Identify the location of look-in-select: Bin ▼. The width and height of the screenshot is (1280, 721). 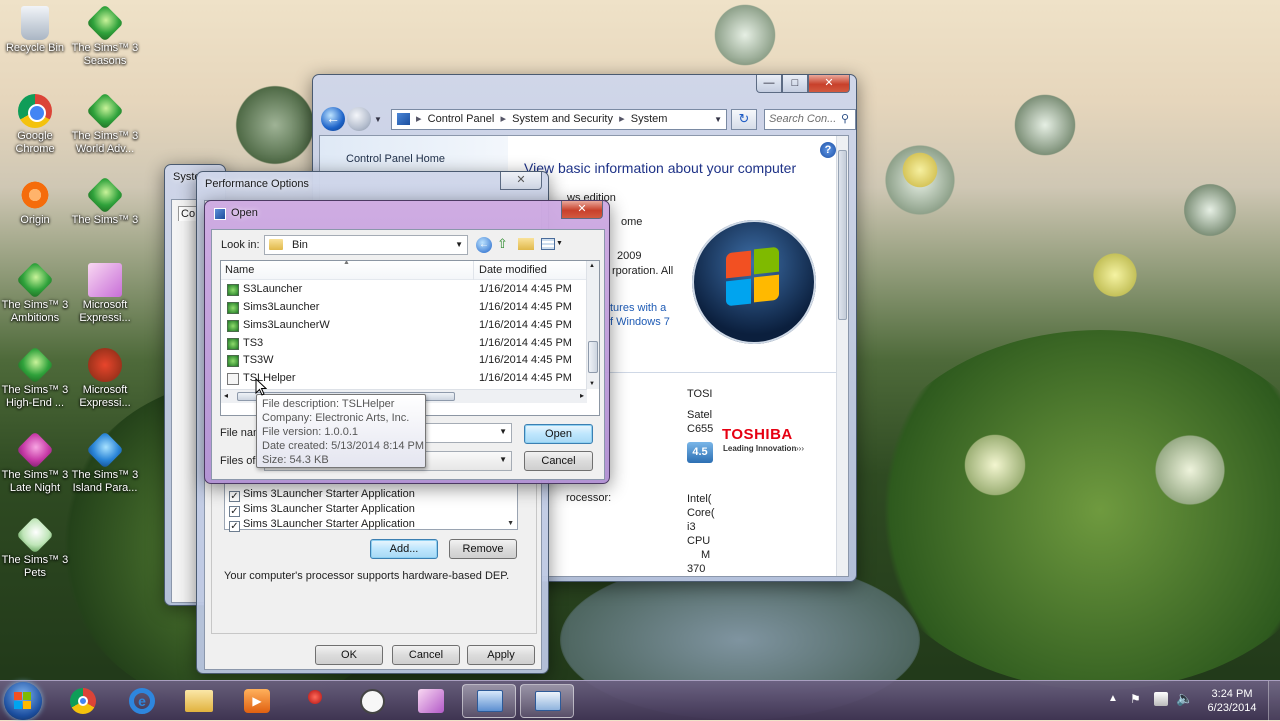
(366, 245).